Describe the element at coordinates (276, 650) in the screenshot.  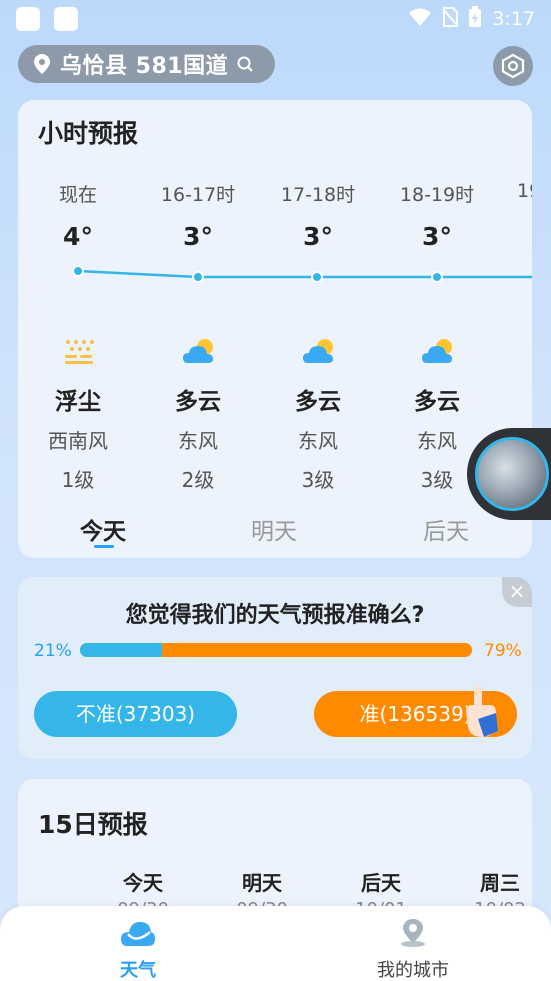
I see `poll-progress-bar` at that location.